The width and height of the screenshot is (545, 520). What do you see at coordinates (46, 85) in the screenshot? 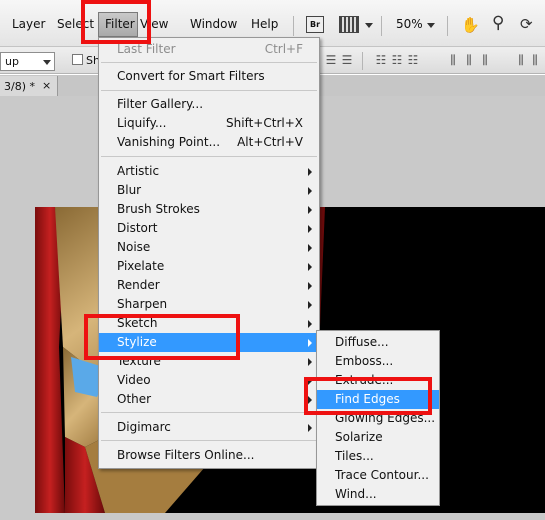
I see `close-icon: ×` at bounding box center [46, 85].